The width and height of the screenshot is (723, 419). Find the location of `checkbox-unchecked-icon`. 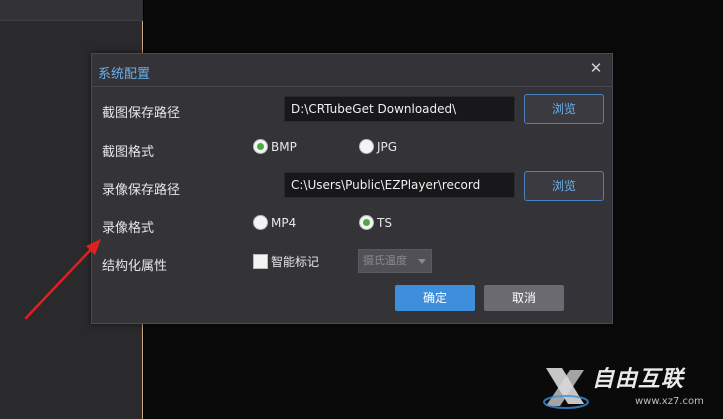

checkbox-unchecked-icon is located at coordinates (260, 261).